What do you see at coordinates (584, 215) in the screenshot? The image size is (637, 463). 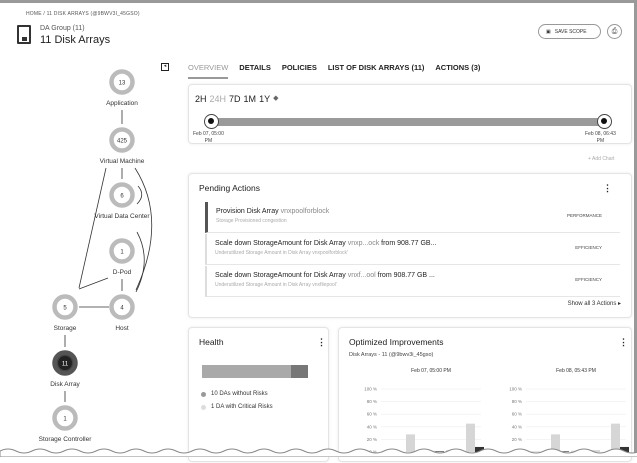 I see `action-category: PERFORMANCE` at bounding box center [584, 215].